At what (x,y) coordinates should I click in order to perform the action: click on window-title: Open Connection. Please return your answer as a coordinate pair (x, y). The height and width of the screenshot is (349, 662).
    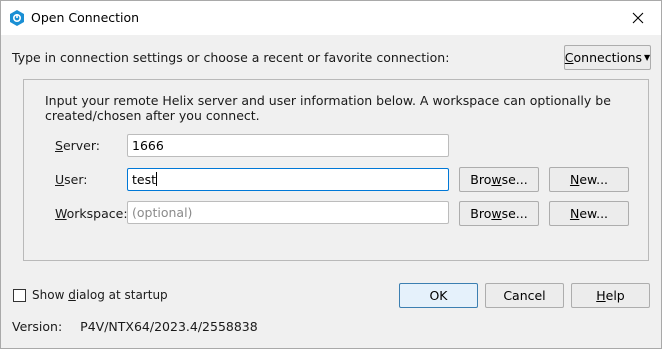
    Looking at the image, I should click on (85, 17).